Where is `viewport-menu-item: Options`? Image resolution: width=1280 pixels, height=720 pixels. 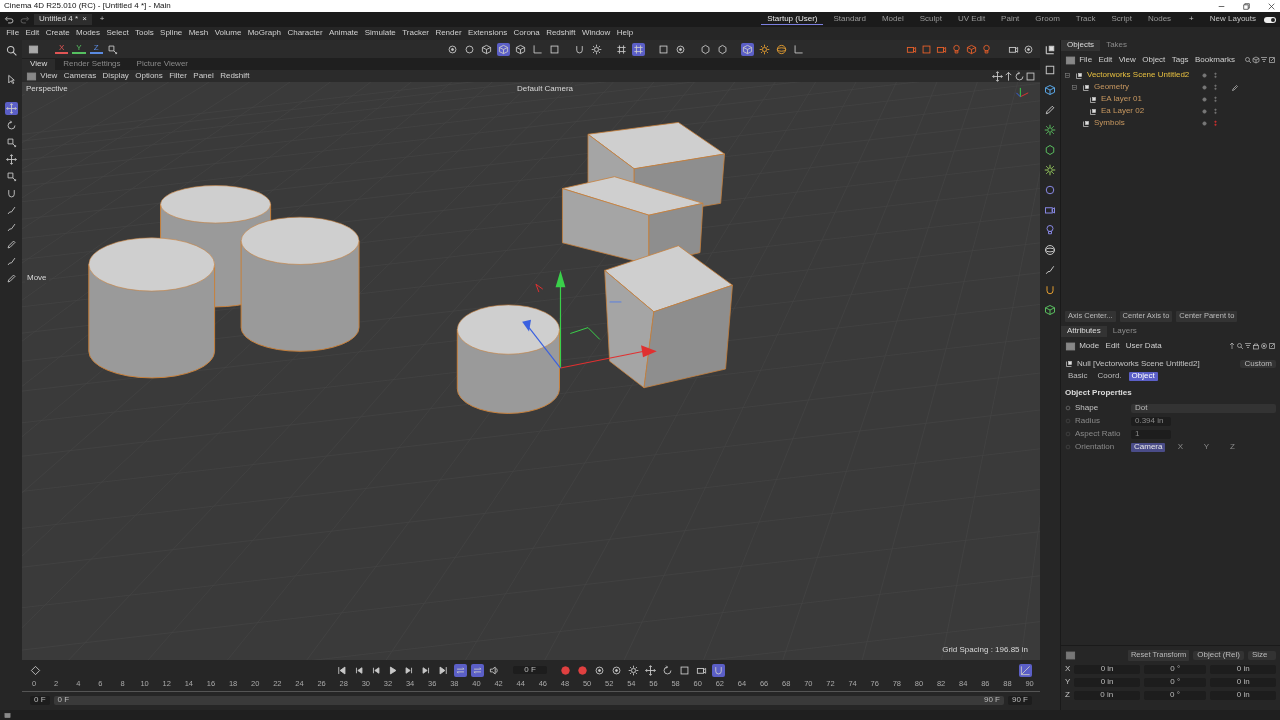 viewport-menu-item: Options is located at coordinates (149, 76).